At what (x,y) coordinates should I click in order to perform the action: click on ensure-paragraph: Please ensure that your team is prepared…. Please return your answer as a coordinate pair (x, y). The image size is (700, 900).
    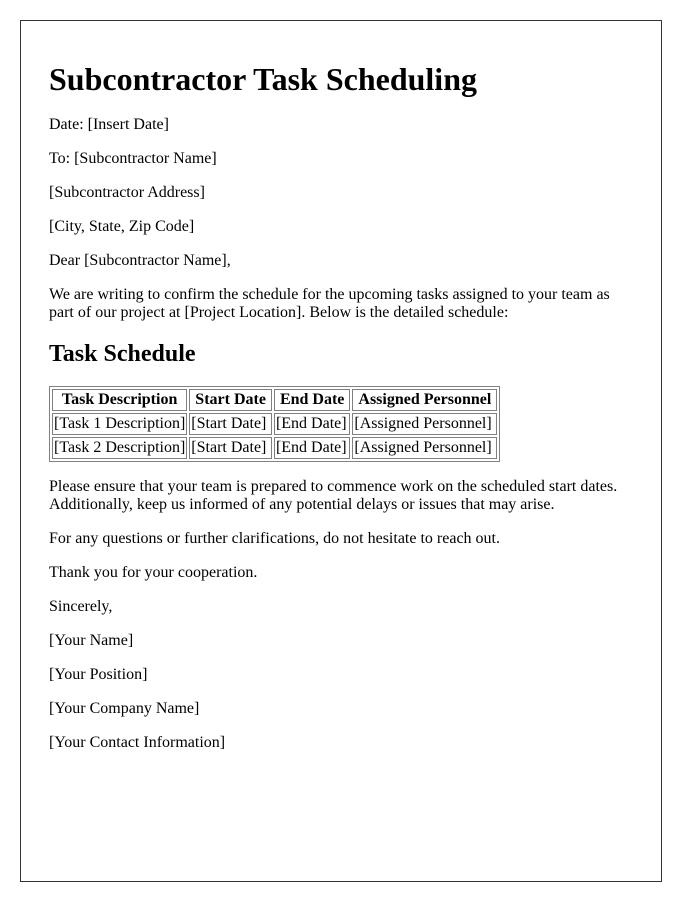
    Looking at the image, I should click on (333, 495).